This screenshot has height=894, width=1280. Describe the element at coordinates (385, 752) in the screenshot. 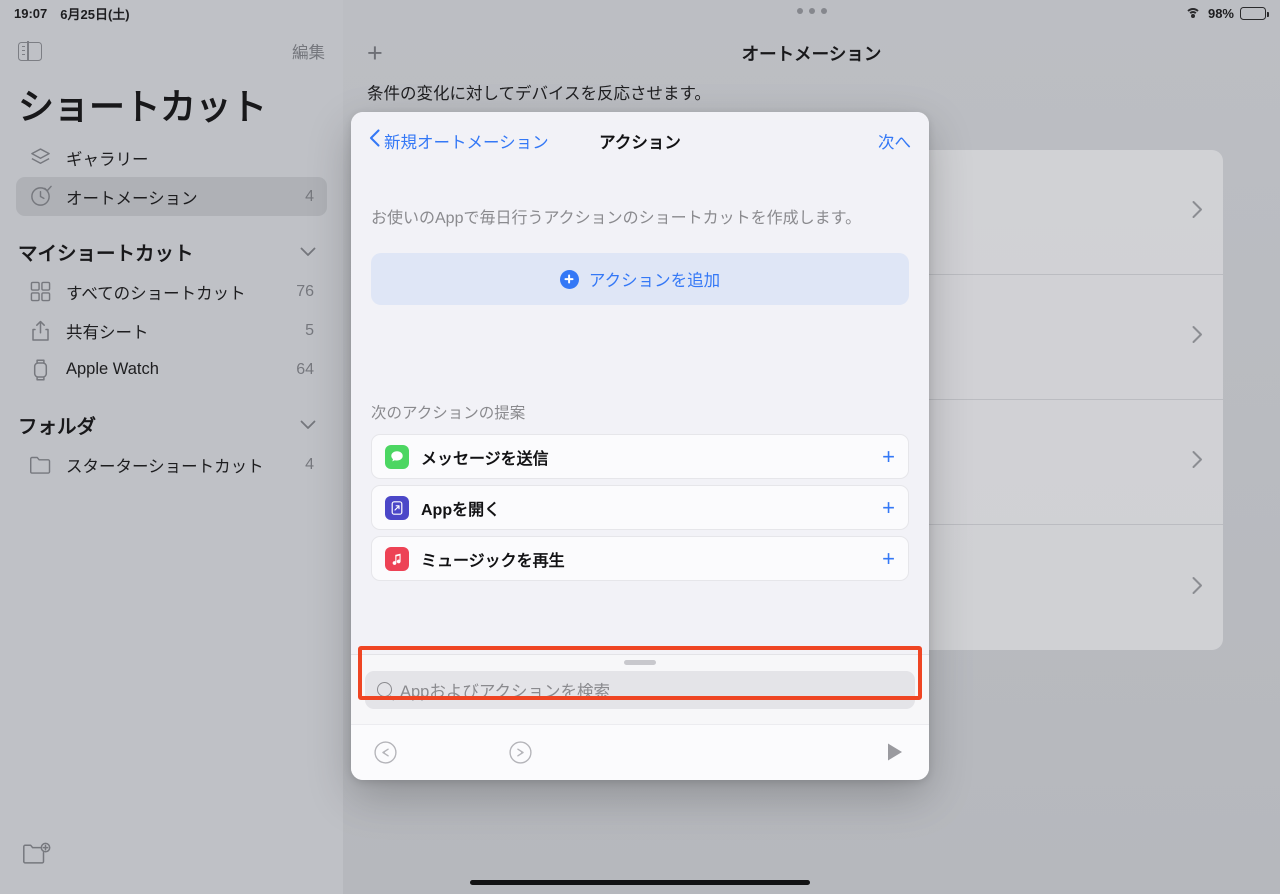

I see `undo-icon` at that location.